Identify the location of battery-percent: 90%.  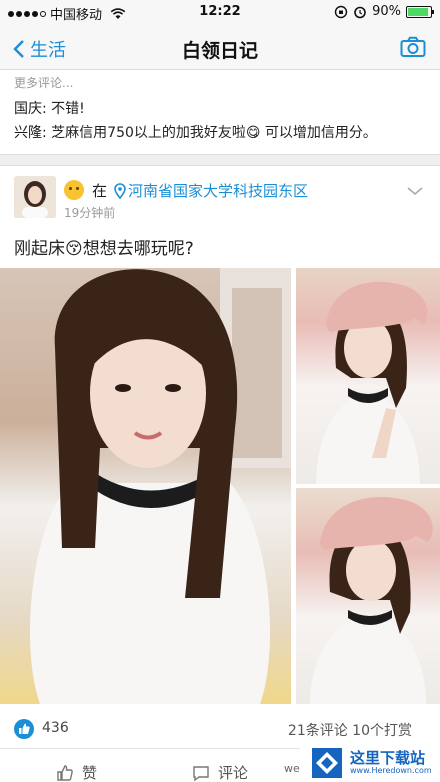
(386, 11).